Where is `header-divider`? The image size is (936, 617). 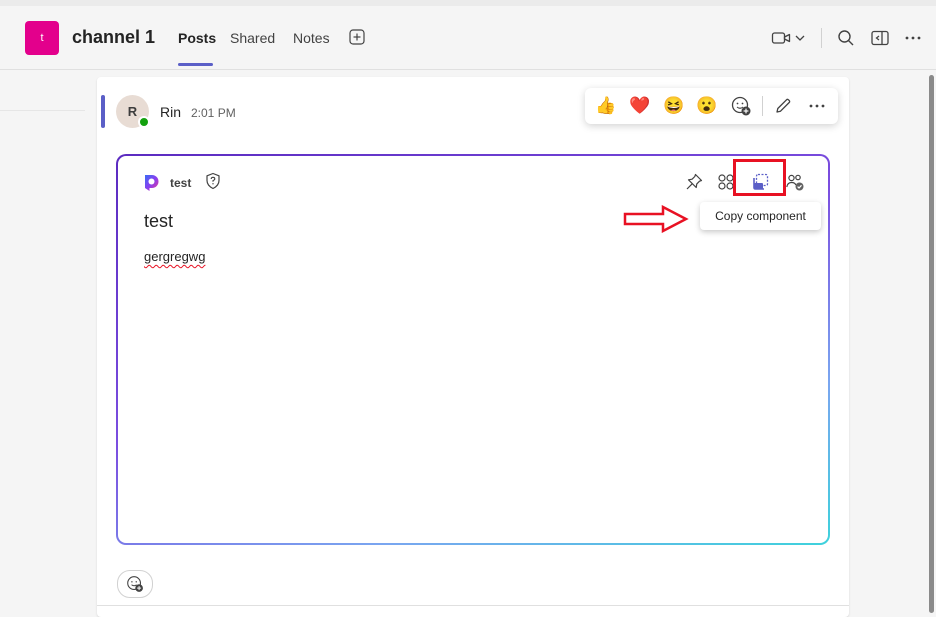 header-divider is located at coordinates (821, 38).